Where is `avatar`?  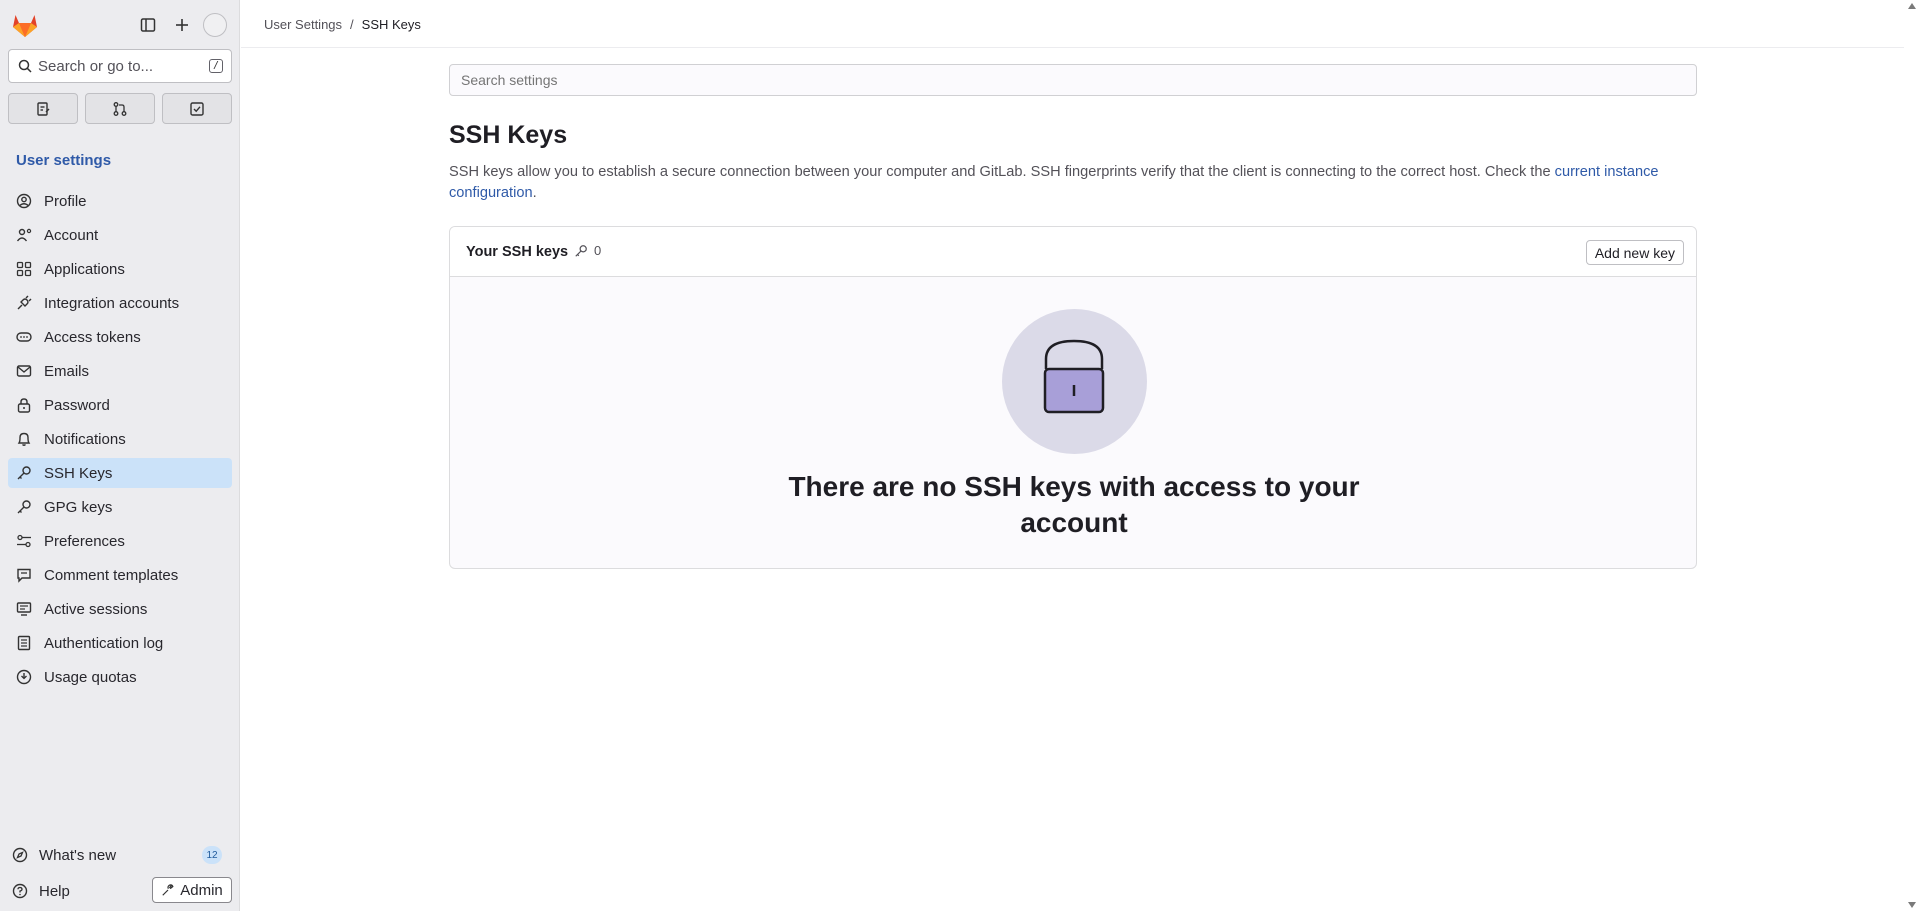
avatar is located at coordinates (215, 25).